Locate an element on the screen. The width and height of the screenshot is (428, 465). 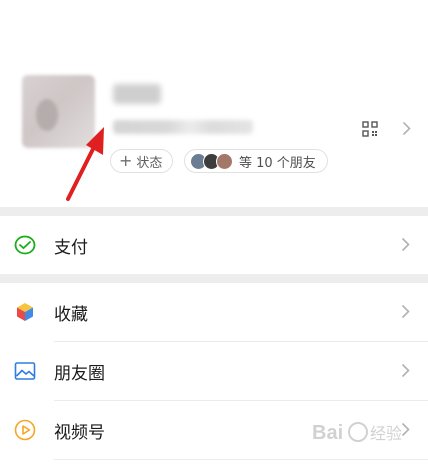
svg-text: 经验 is located at coordinates (386, 433).